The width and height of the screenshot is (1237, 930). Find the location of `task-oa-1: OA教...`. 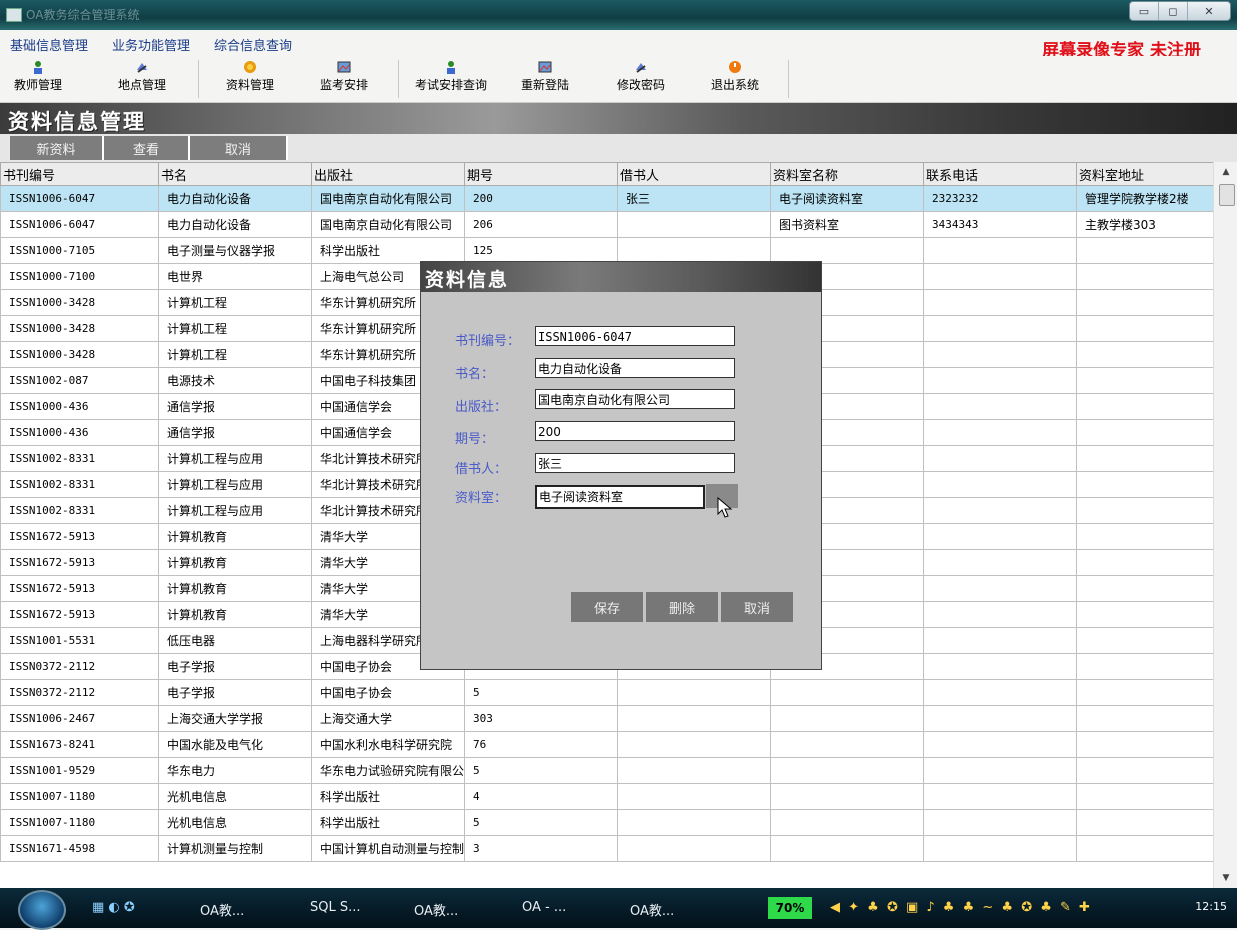

task-oa-1: OA教... is located at coordinates (222, 909).